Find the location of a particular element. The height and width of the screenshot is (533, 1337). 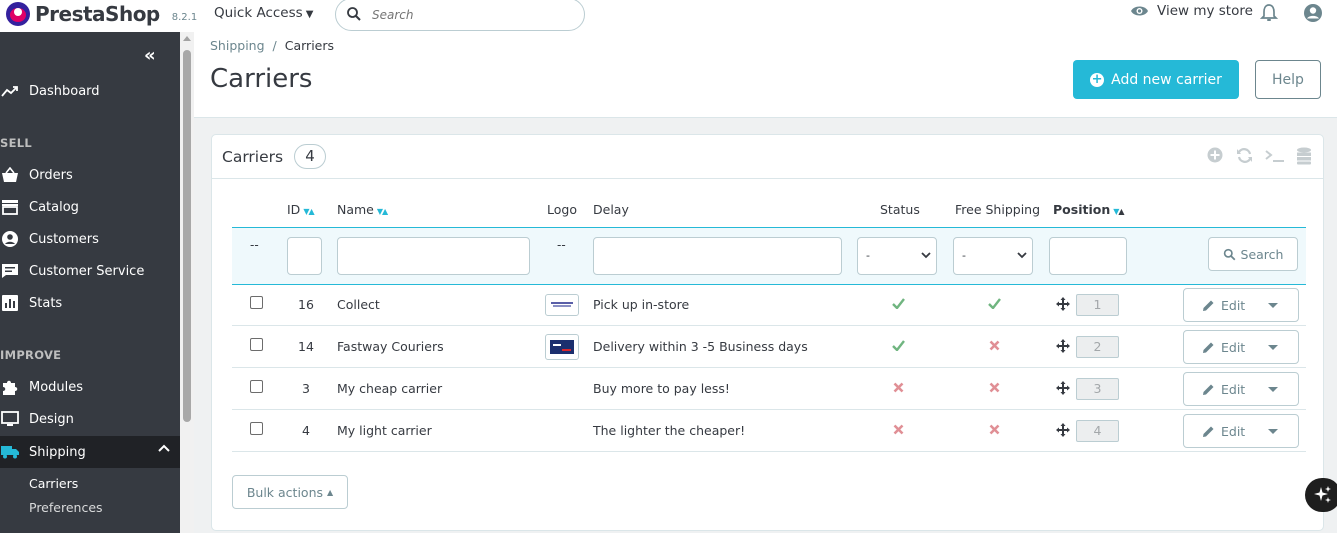

sidebar-item-orders: Orders is located at coordinates (90, 175).